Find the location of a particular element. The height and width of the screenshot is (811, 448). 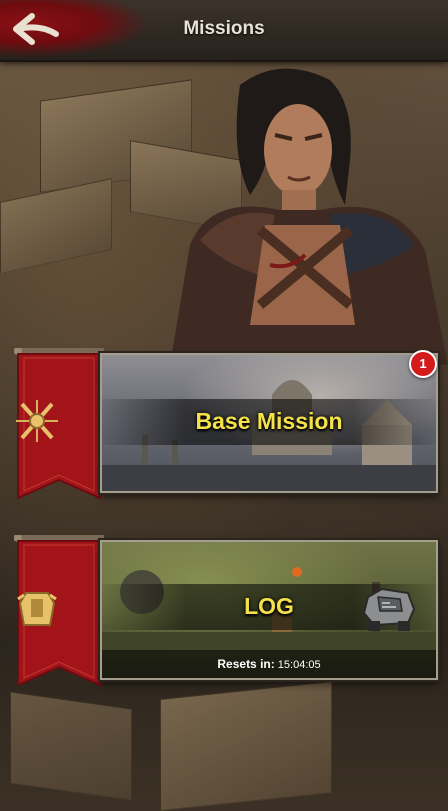

crossed-swords-emblem-icon is located at coordinates (37, 421).